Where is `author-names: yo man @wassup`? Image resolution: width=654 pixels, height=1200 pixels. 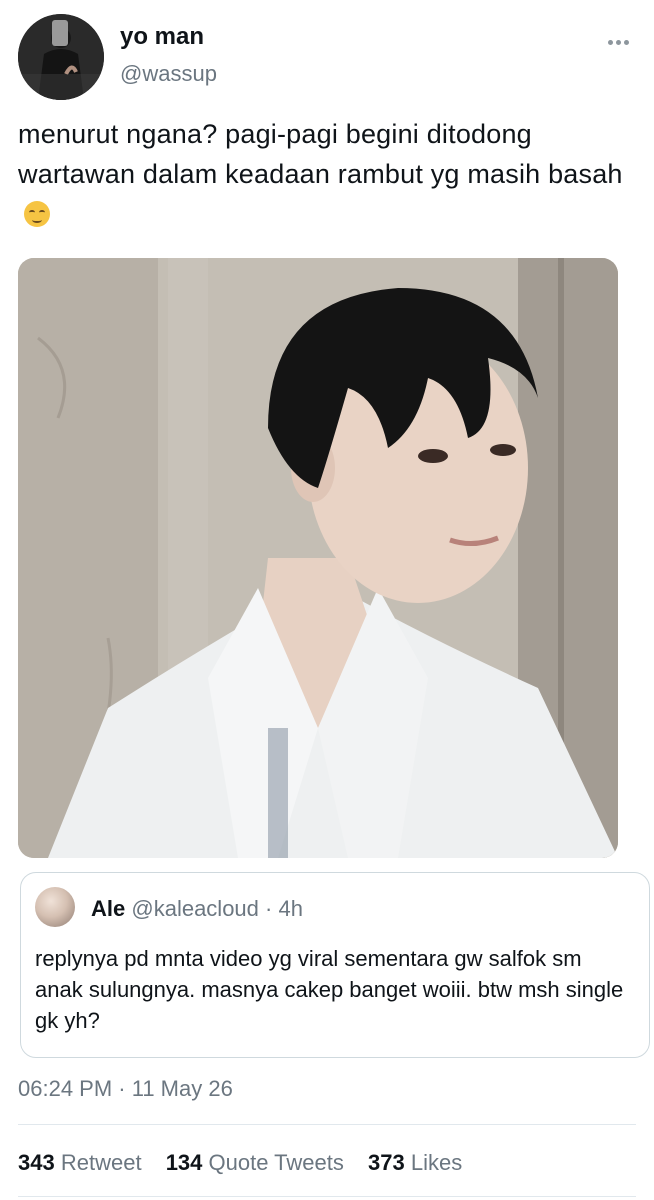
author-names: yo man @wassup is located at coordinates (168, 55).